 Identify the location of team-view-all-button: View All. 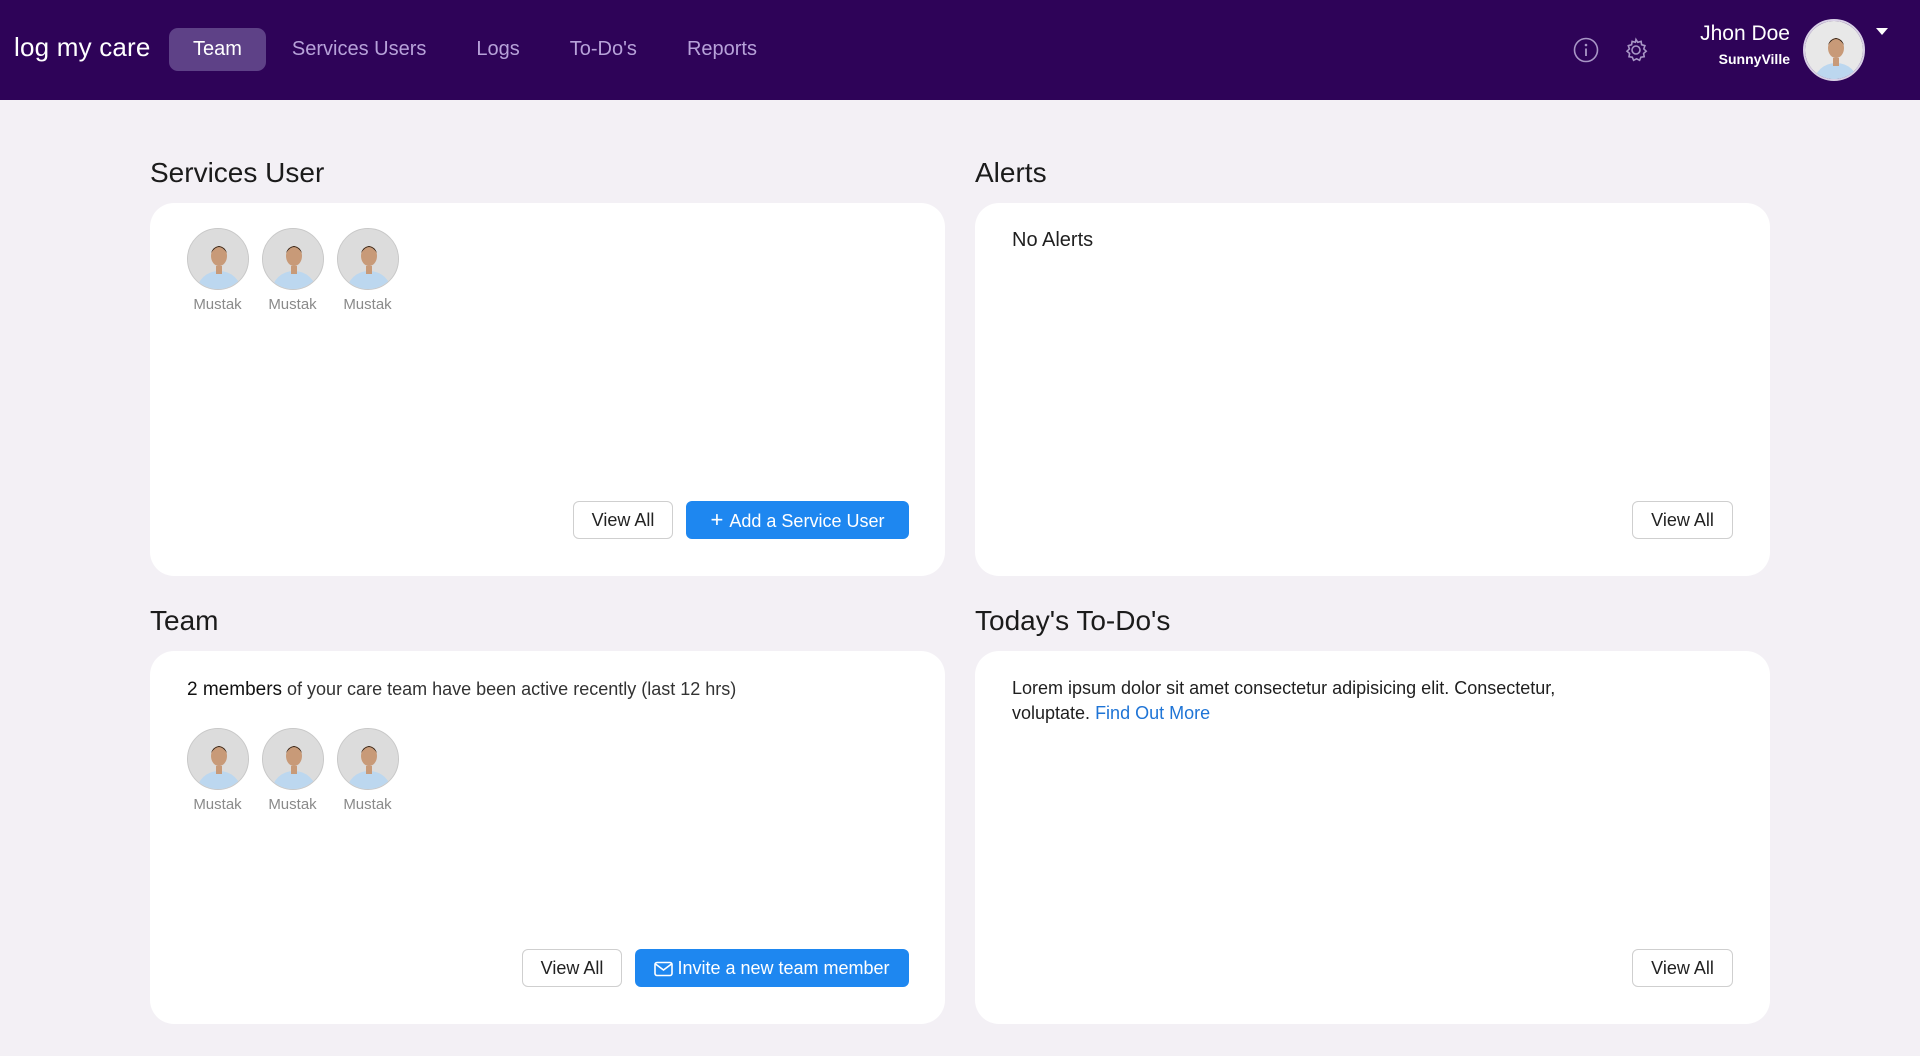
(572, 968).